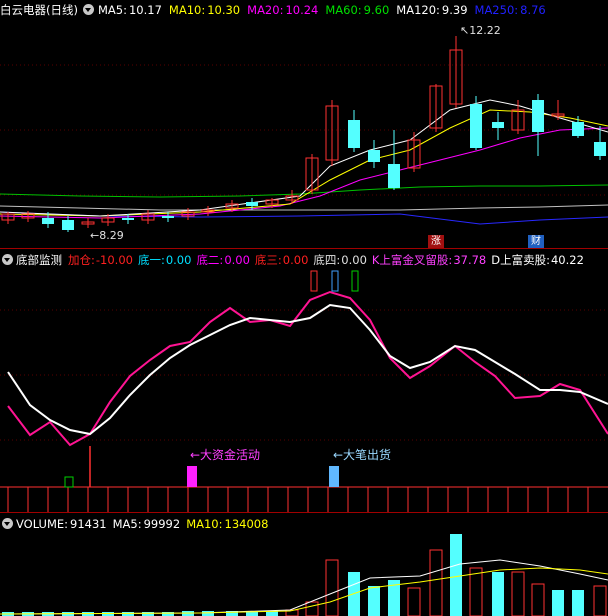  I want to click on capital-bar, so click(192, 476).